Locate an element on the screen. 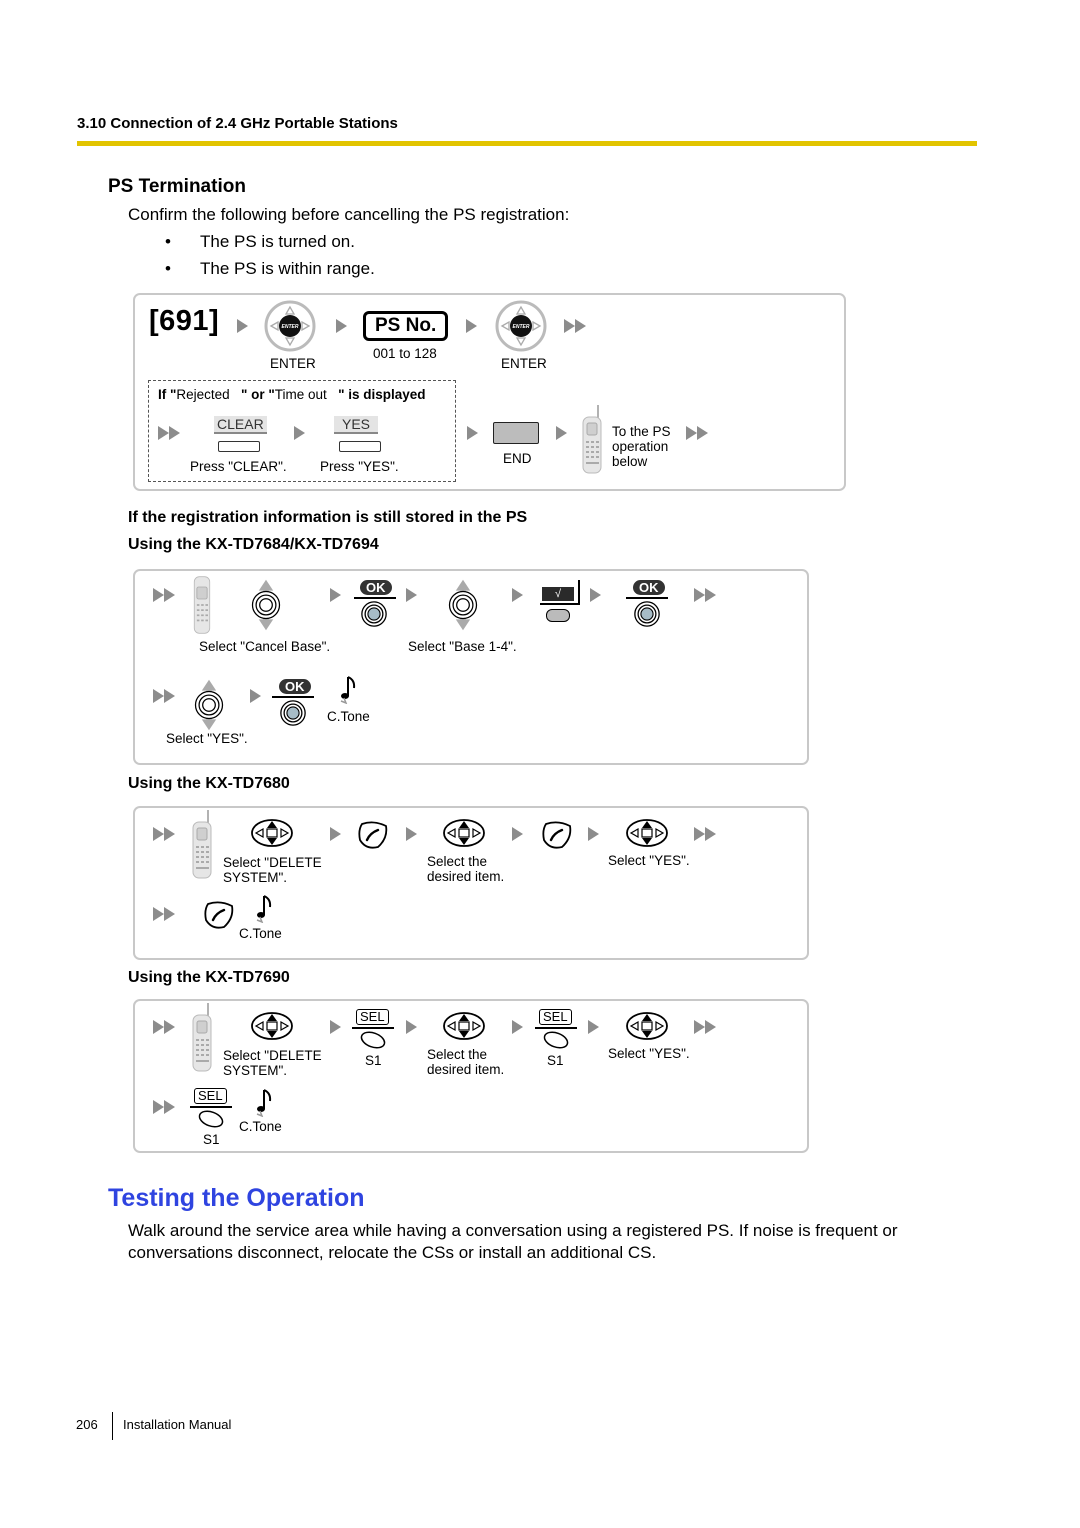  ps-number-range: 001 to 128 is located at coordinates (405, 353).